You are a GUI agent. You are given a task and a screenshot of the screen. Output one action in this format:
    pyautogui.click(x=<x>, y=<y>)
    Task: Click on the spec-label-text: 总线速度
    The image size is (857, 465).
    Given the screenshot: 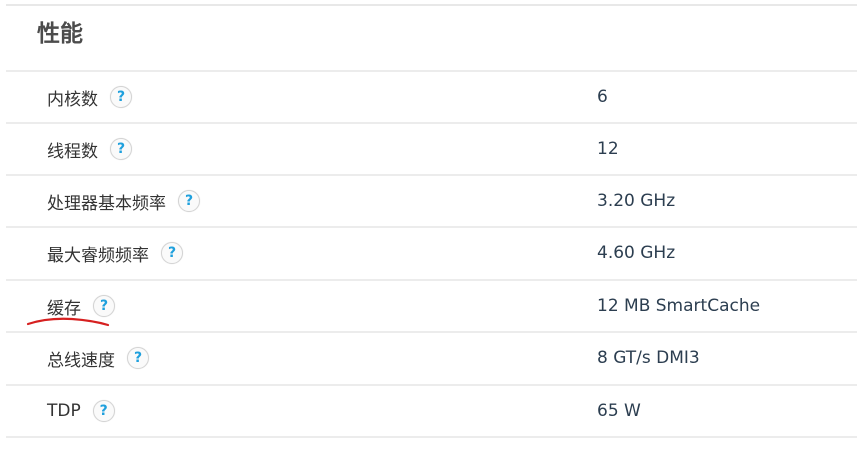 What is the action you would take?
    pyautogui.click(x=81, y=360)
    